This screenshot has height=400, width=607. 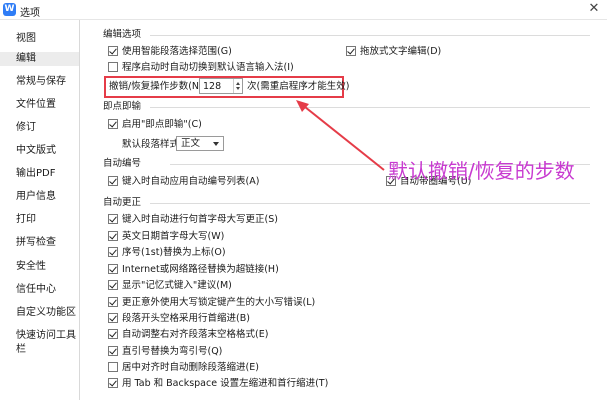 What do you see at coordinates (46, 174) in the screenshot?
I see `sidebar-item-export-pdf: 输出PDF` at bounding box center [46, 174].